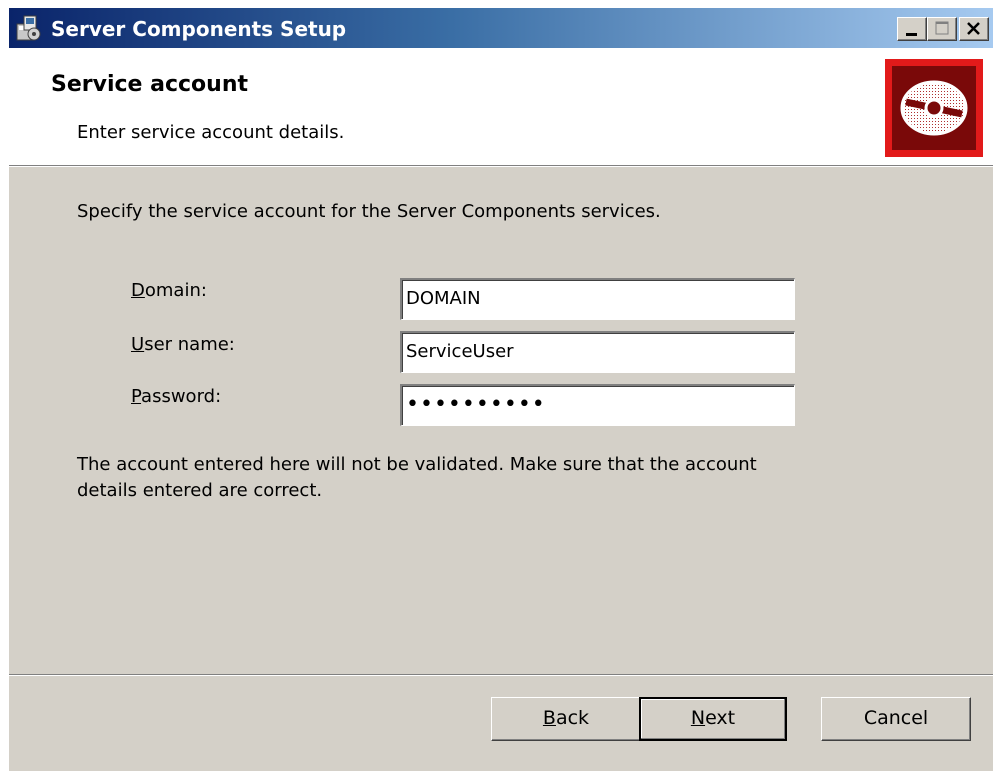 The image size is (994, 771). What do you see at coordinates (501, 166) in the screenshot?
I see `header-separator` at bounding box center [501, 166].